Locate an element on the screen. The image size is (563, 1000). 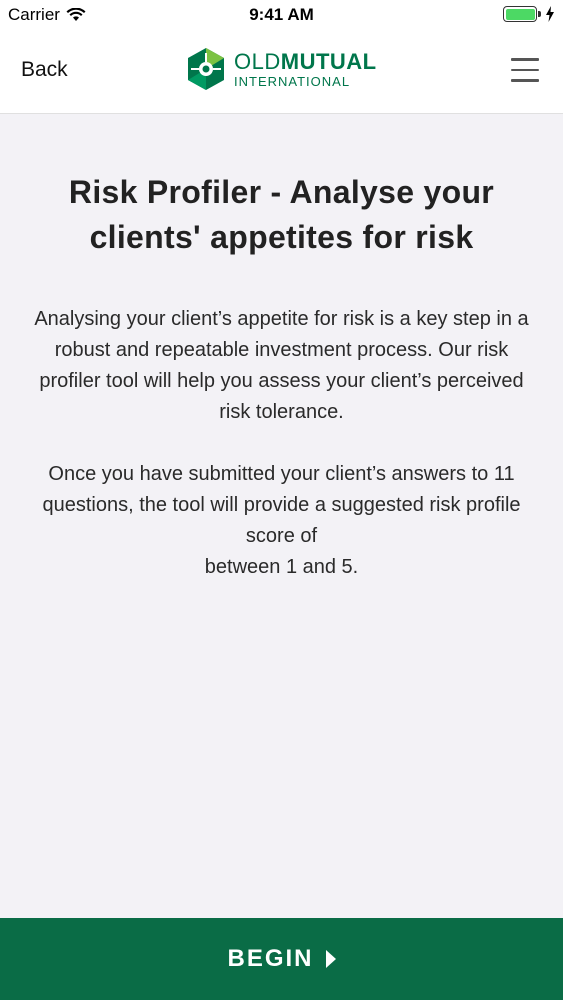
battery-indicator is located at coordinates (529, 14).